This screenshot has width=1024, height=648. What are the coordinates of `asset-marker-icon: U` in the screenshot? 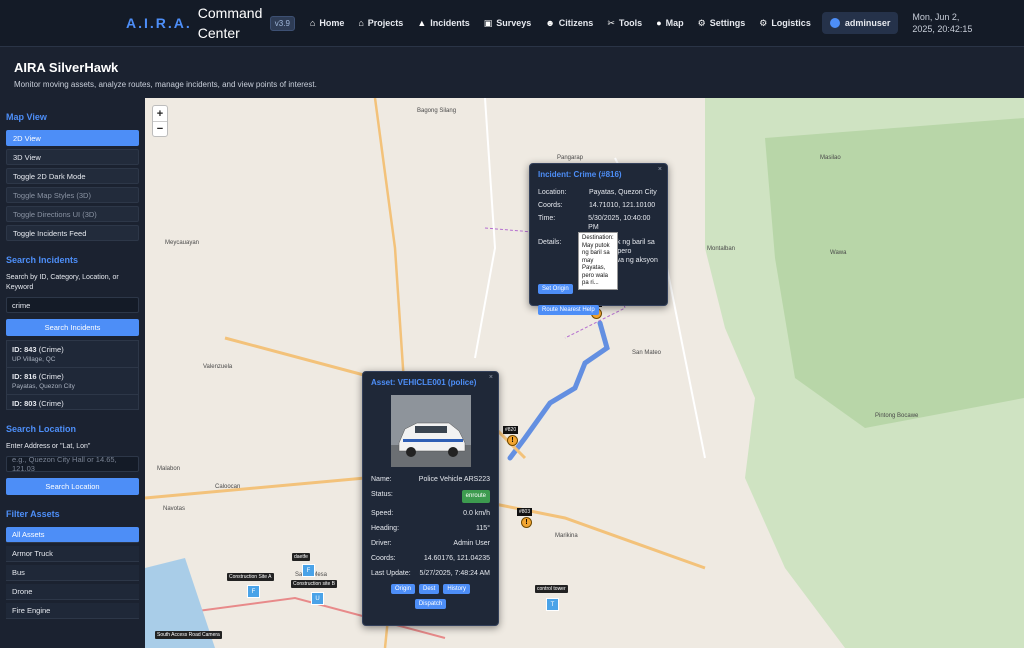 It's located at (317, 598).